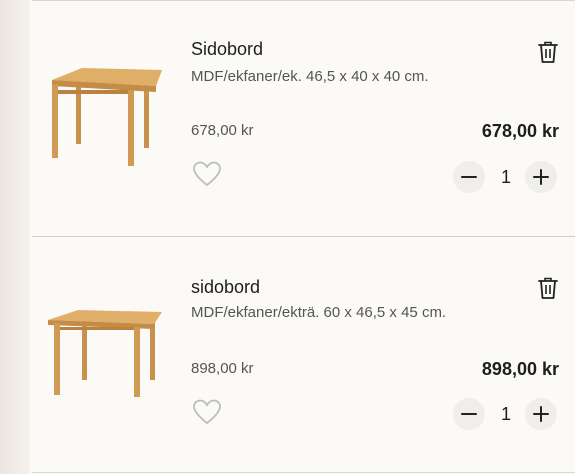 This screenshot has height=474, width=575. Describe the element at coordinates (222, 368) in the screenshot. I see `unit-price: 898,00 kr` at that location.